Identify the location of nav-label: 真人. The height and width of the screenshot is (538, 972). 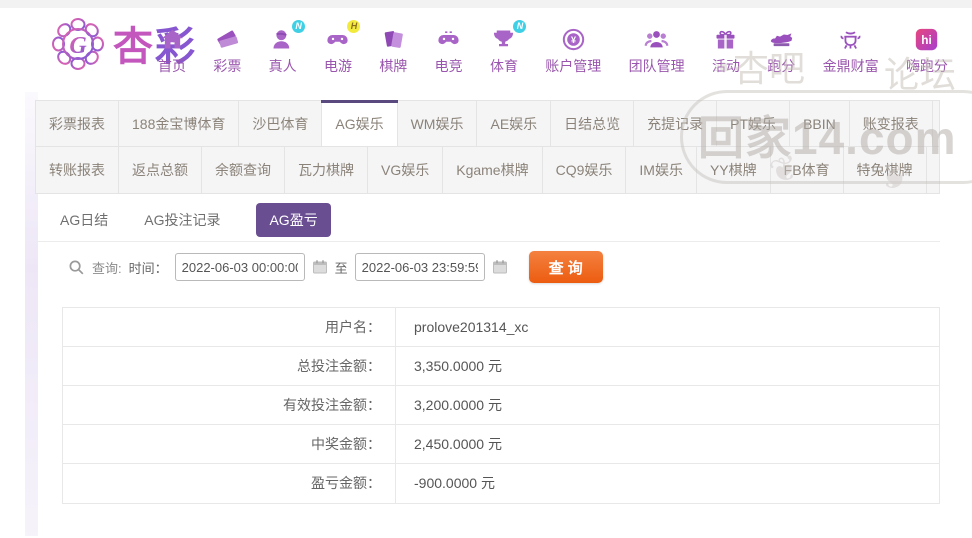
(282, 66).